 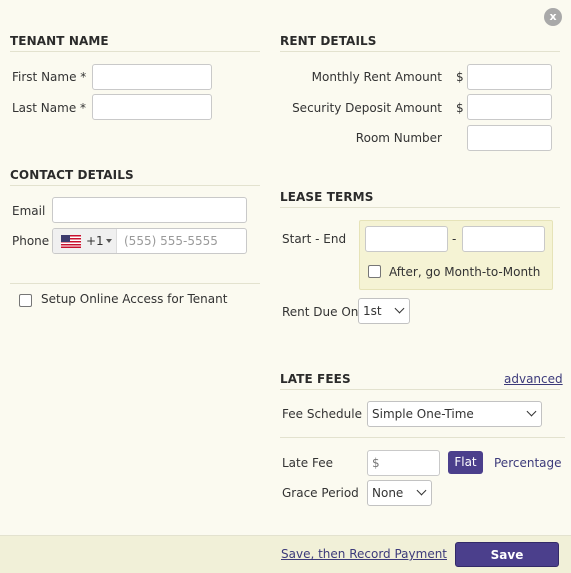 What do you see at coordinates (49, 108) in the screenshot?
I see `last-name-label: Last Name *` at bounding box center [49, 108].